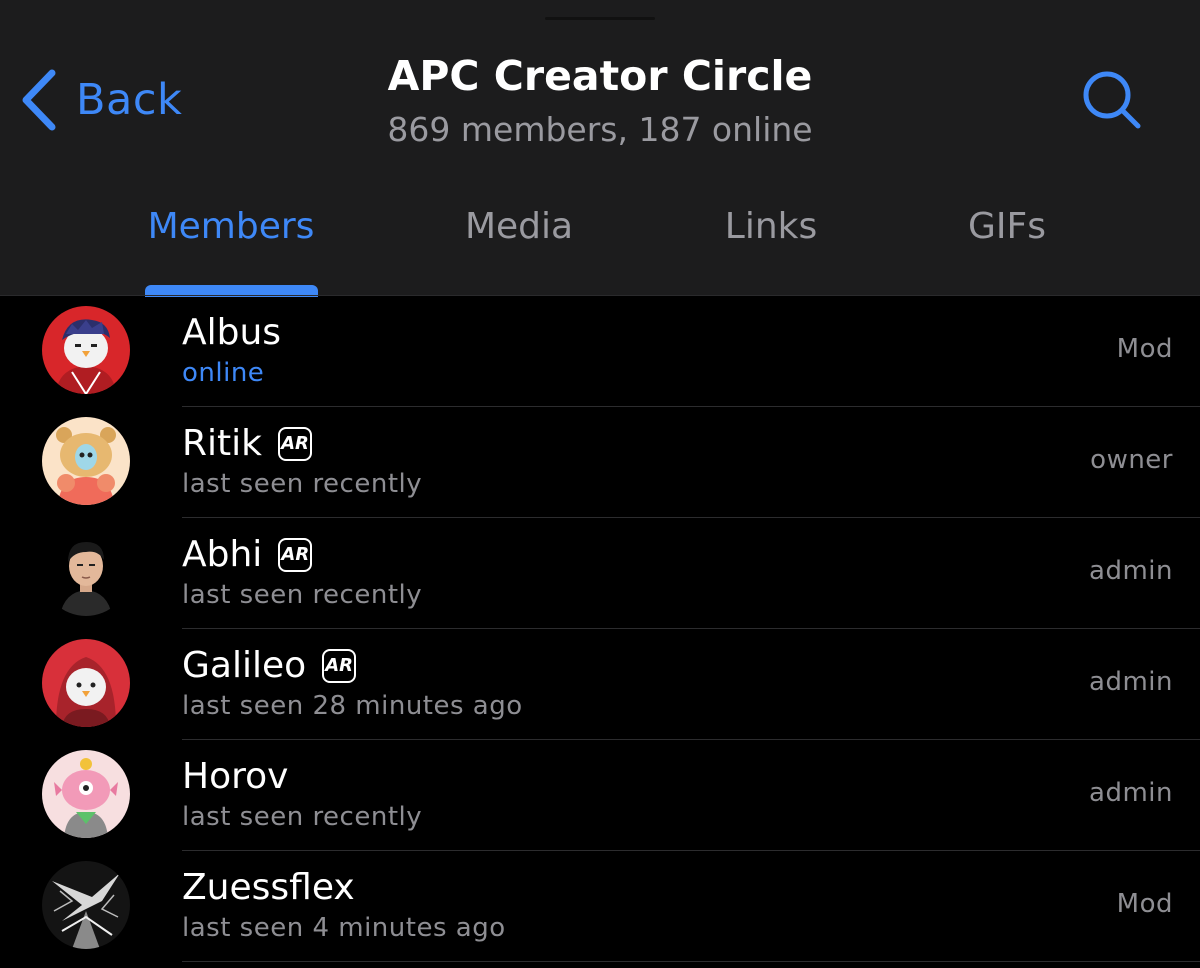  I want to click on member-count: 869 members, 187 online, so click(600, 129).